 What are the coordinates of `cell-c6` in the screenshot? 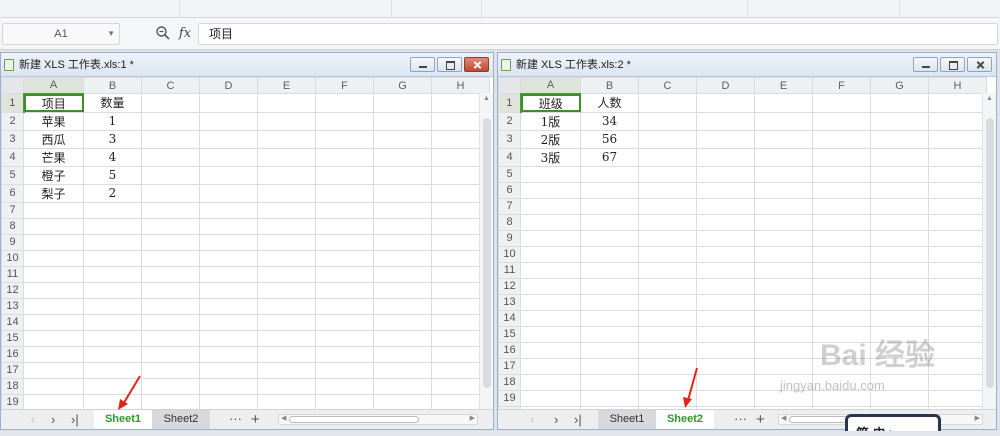 It's located at (667, 190).